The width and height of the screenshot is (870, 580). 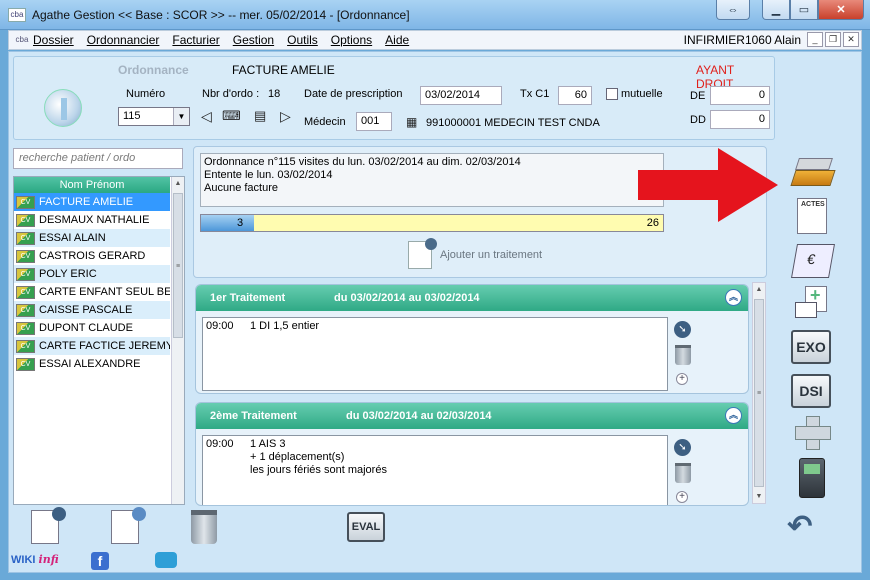 What do you see at coordinates (92, 346) in the screenshot?
I see `patient-row: CV CARTE FACTICE JEREMY` at bounding box center [92, 346].